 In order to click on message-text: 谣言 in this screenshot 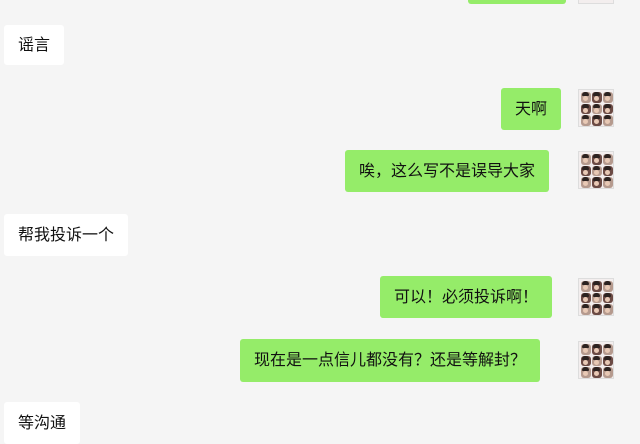, I will do `click(34, 44)`.